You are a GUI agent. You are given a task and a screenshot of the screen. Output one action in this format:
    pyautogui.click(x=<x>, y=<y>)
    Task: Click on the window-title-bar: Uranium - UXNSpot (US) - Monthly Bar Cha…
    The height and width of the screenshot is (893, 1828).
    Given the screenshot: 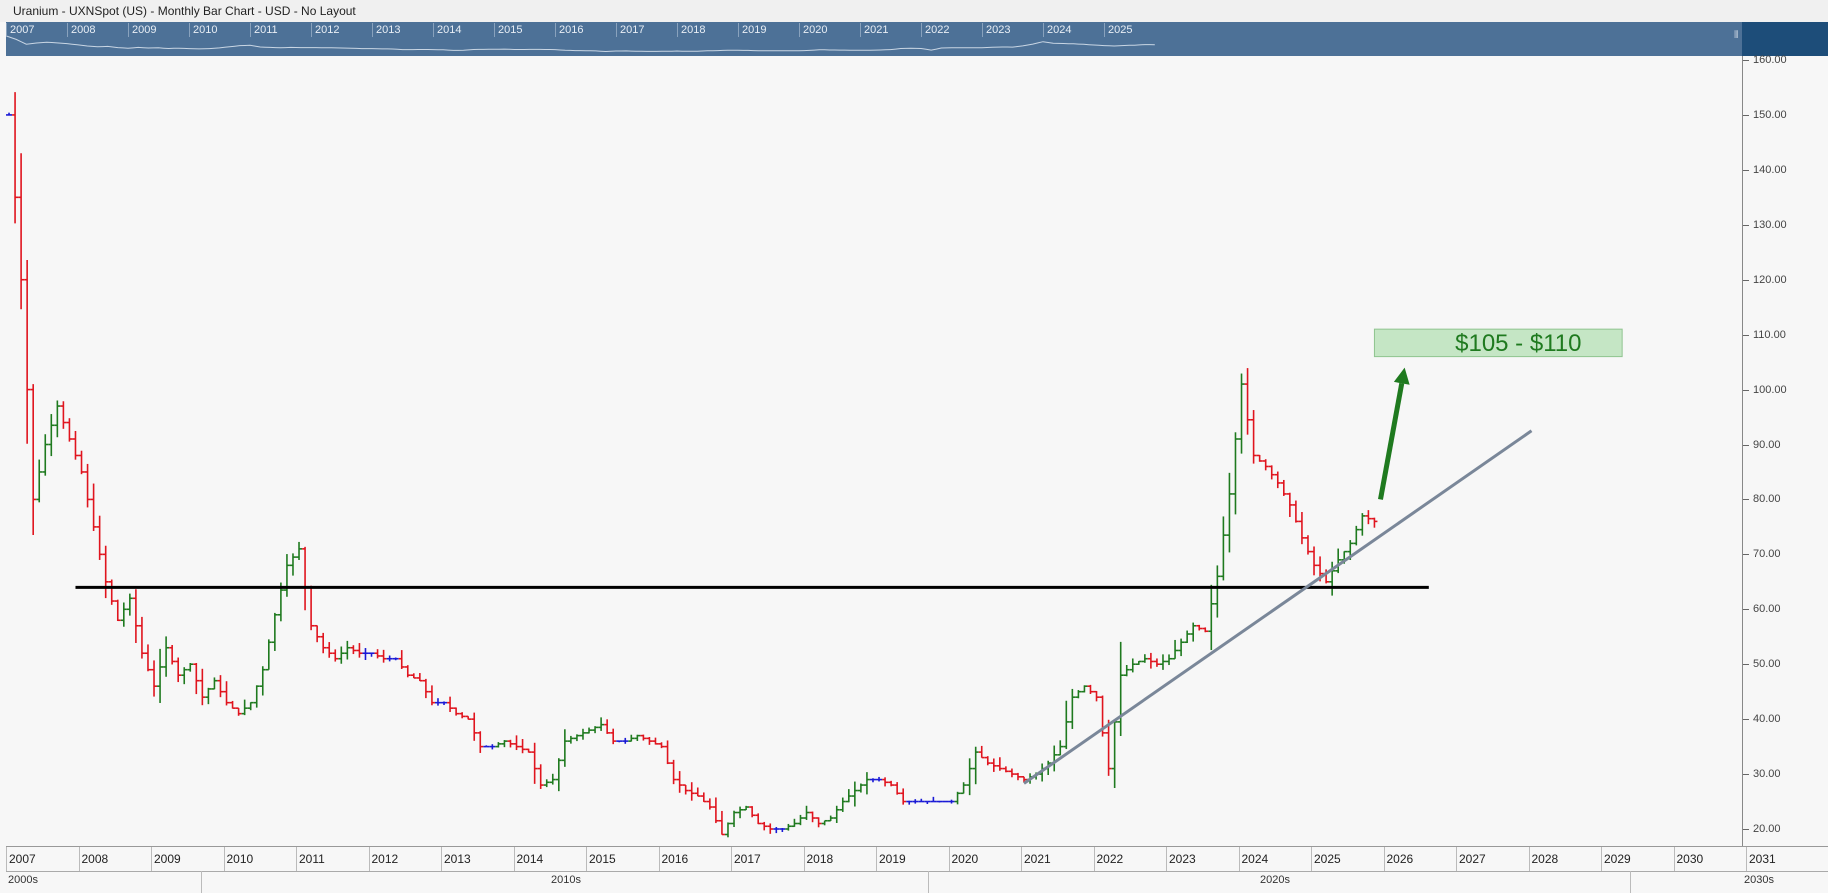 What is the action you would take?
    pyautogui.click(x=914, y=11)
    